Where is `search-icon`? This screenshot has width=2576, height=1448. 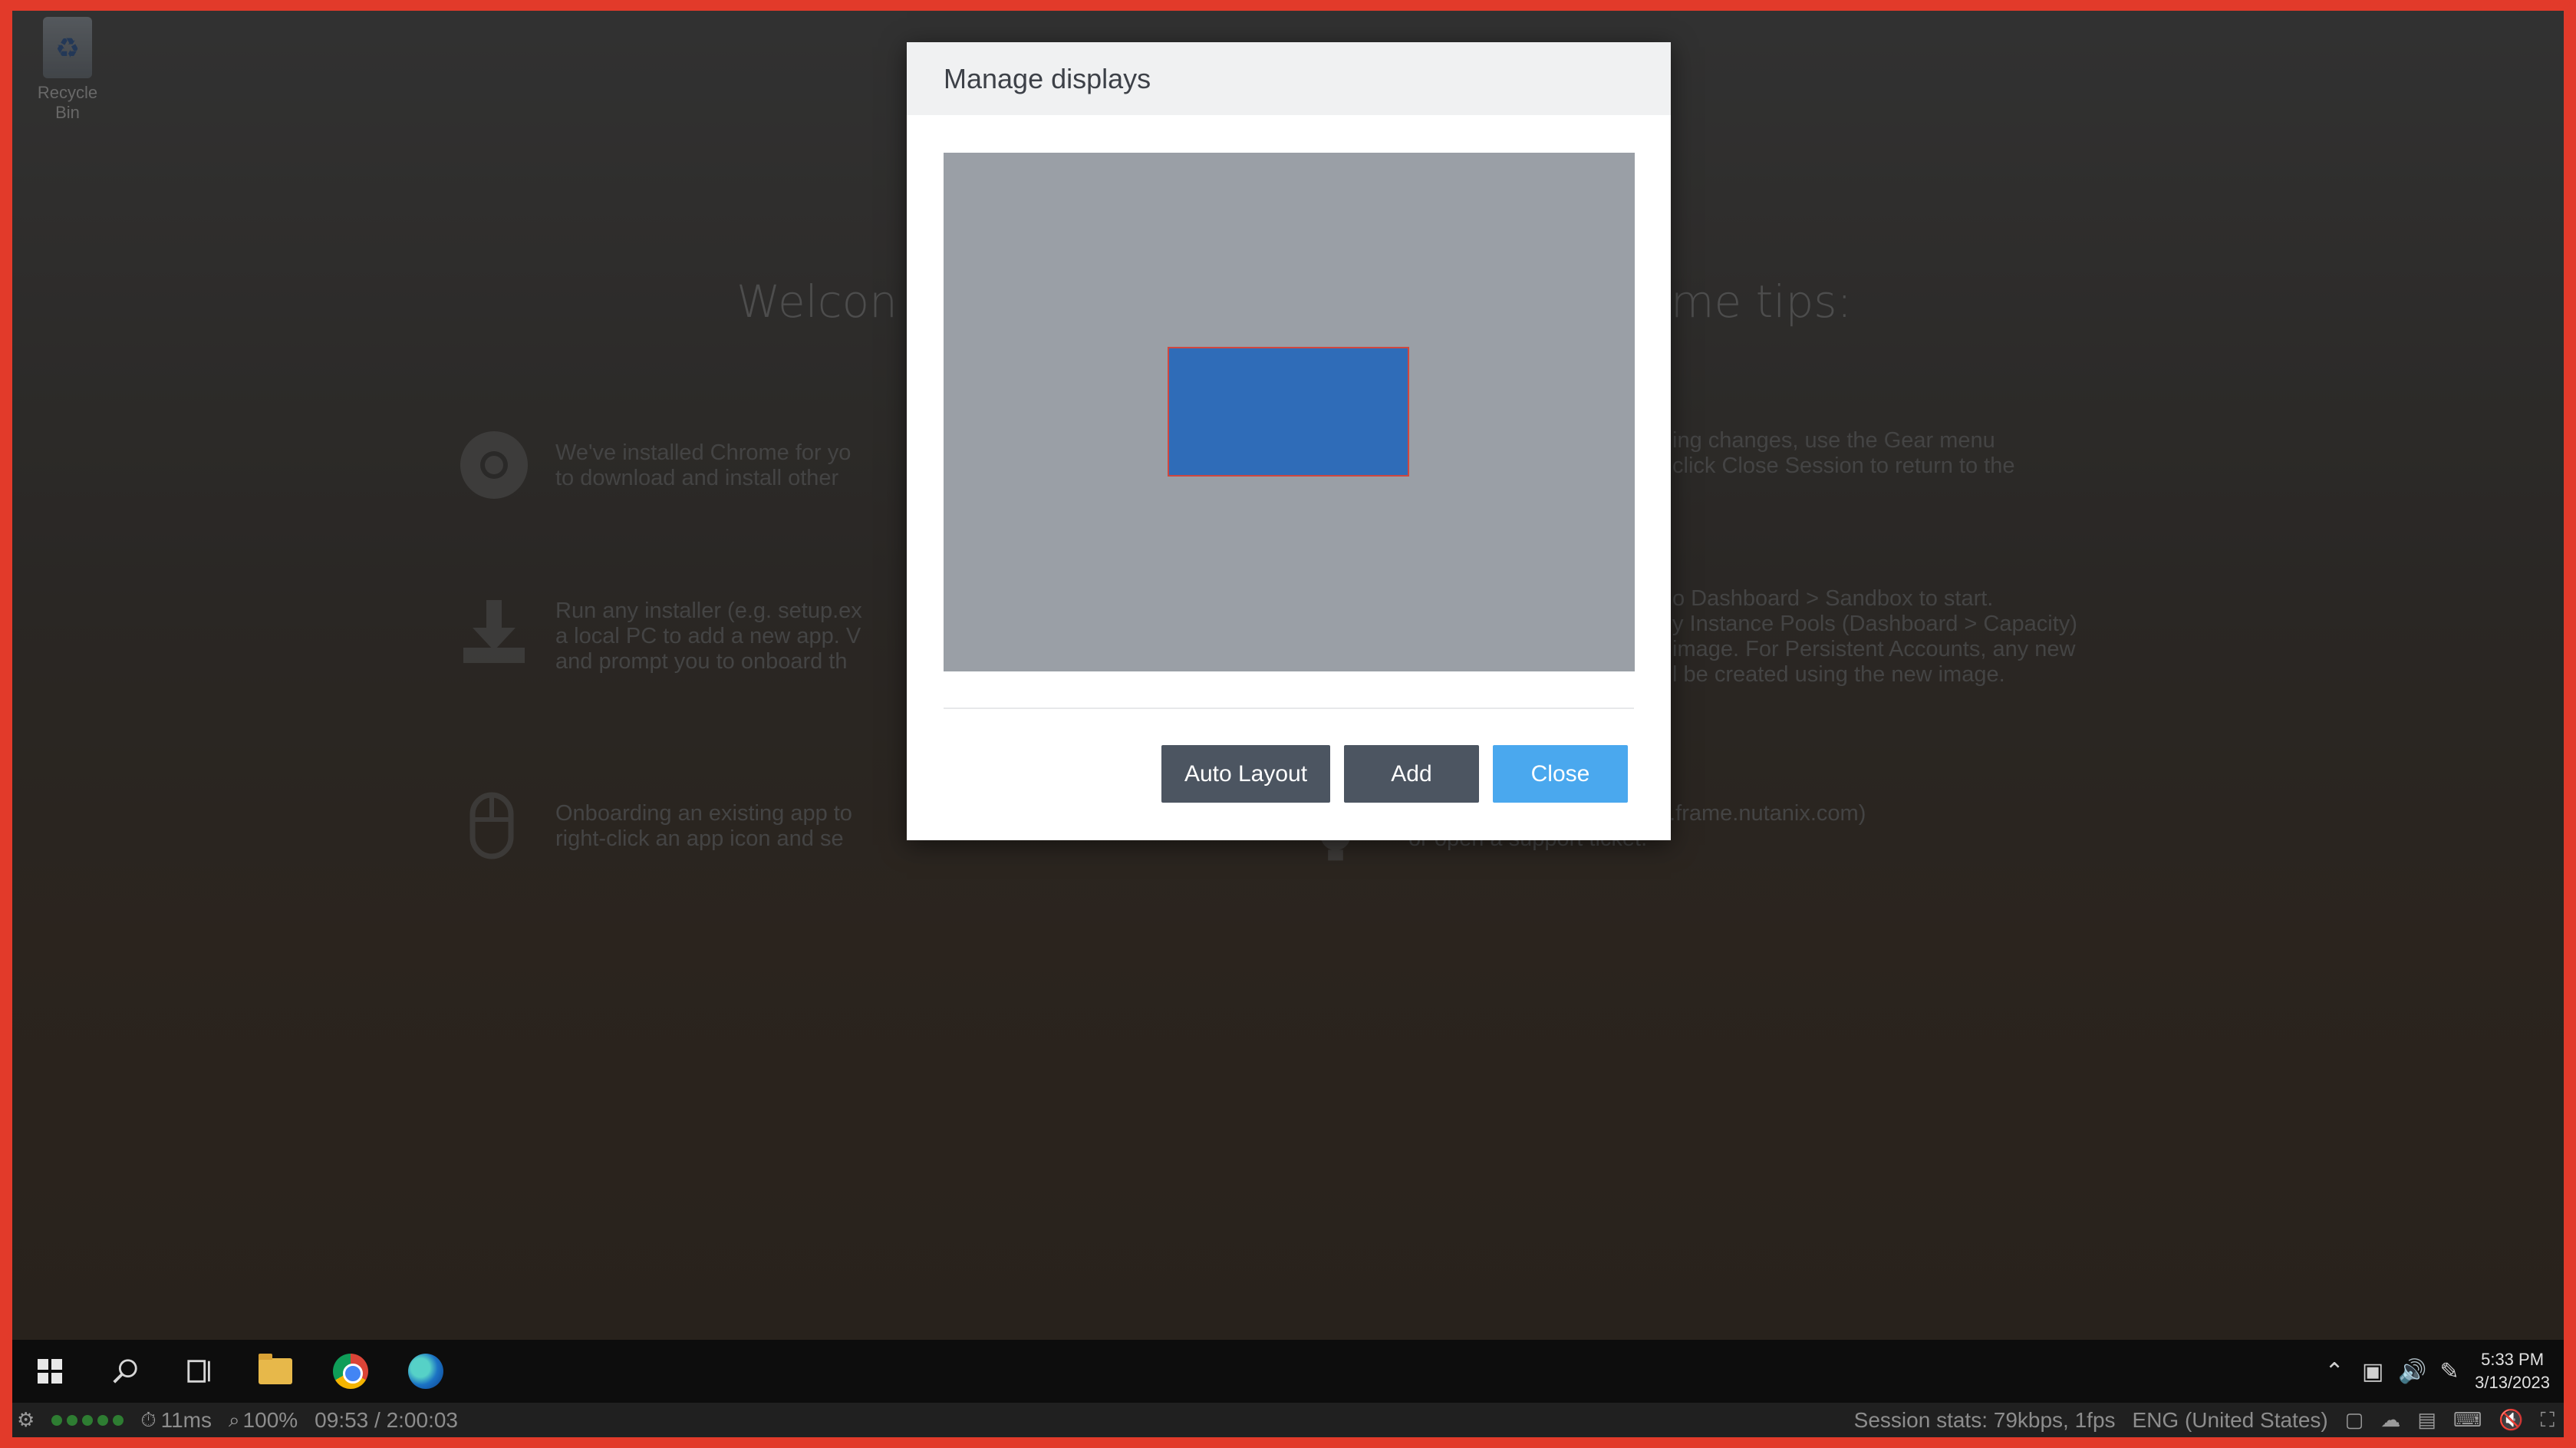
search-icon is located at coordinates (125, 1371).